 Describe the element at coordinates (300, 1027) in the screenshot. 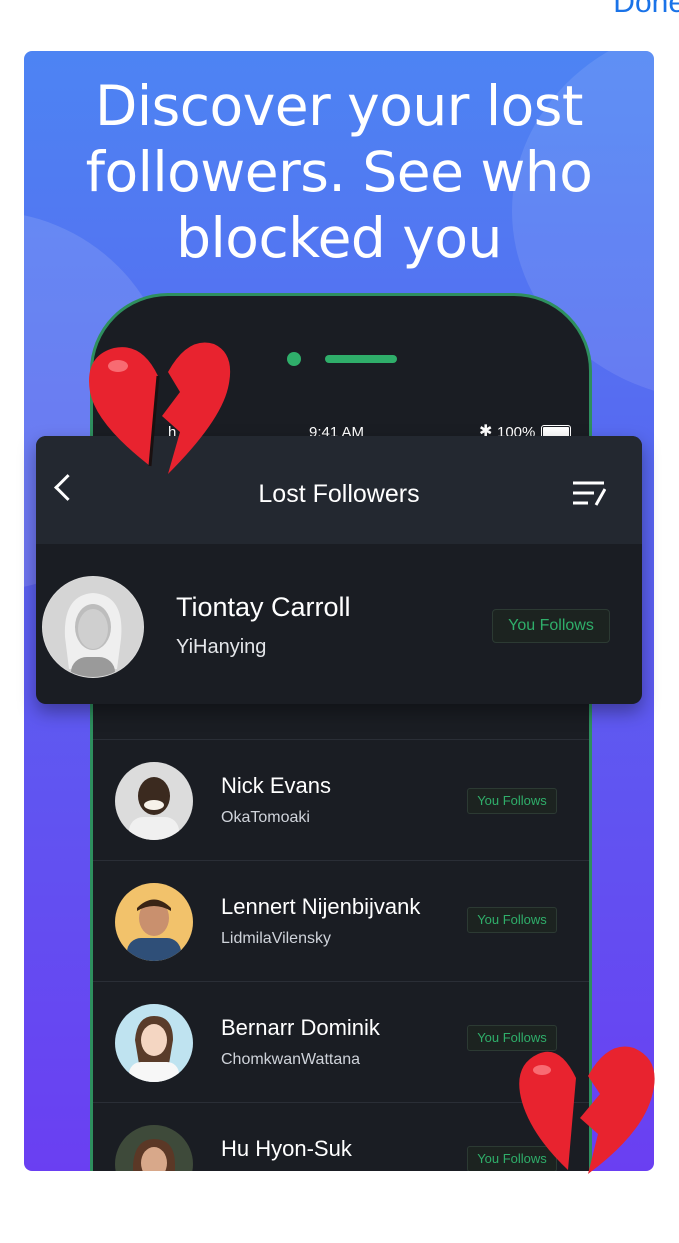

I see `row-name: Bernarr Dominik` at that location.